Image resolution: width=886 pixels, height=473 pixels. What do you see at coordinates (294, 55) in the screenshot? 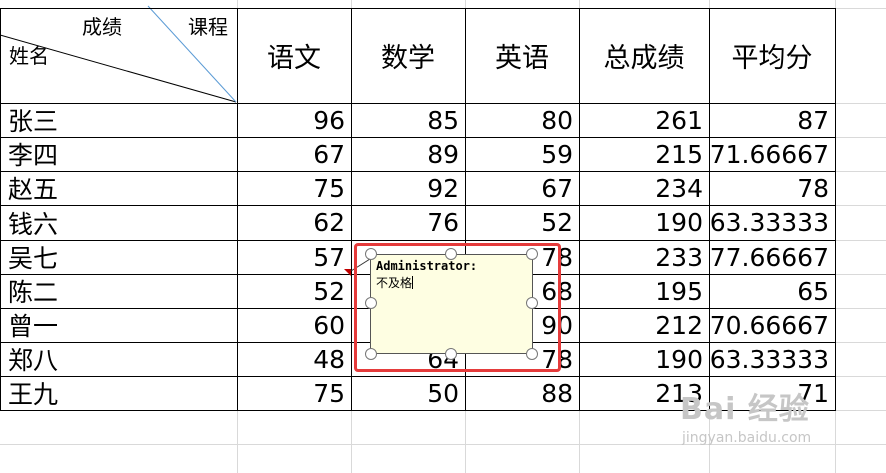
I see `column-header-chinese: 语文` at bounding box center [294, 55].